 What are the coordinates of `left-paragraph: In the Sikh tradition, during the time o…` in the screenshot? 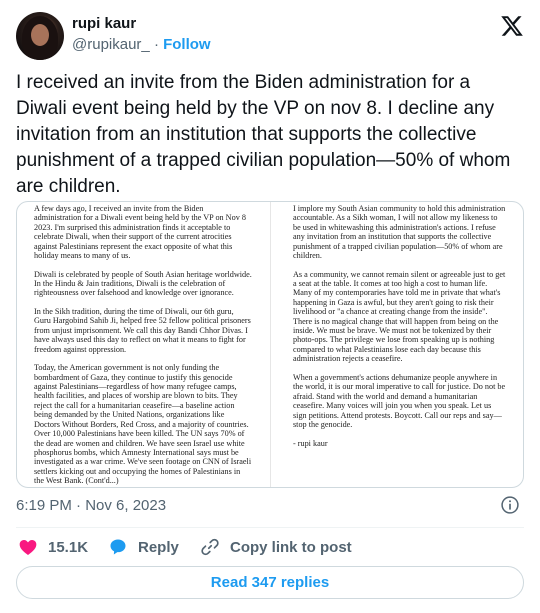 It's located at (142, 330).